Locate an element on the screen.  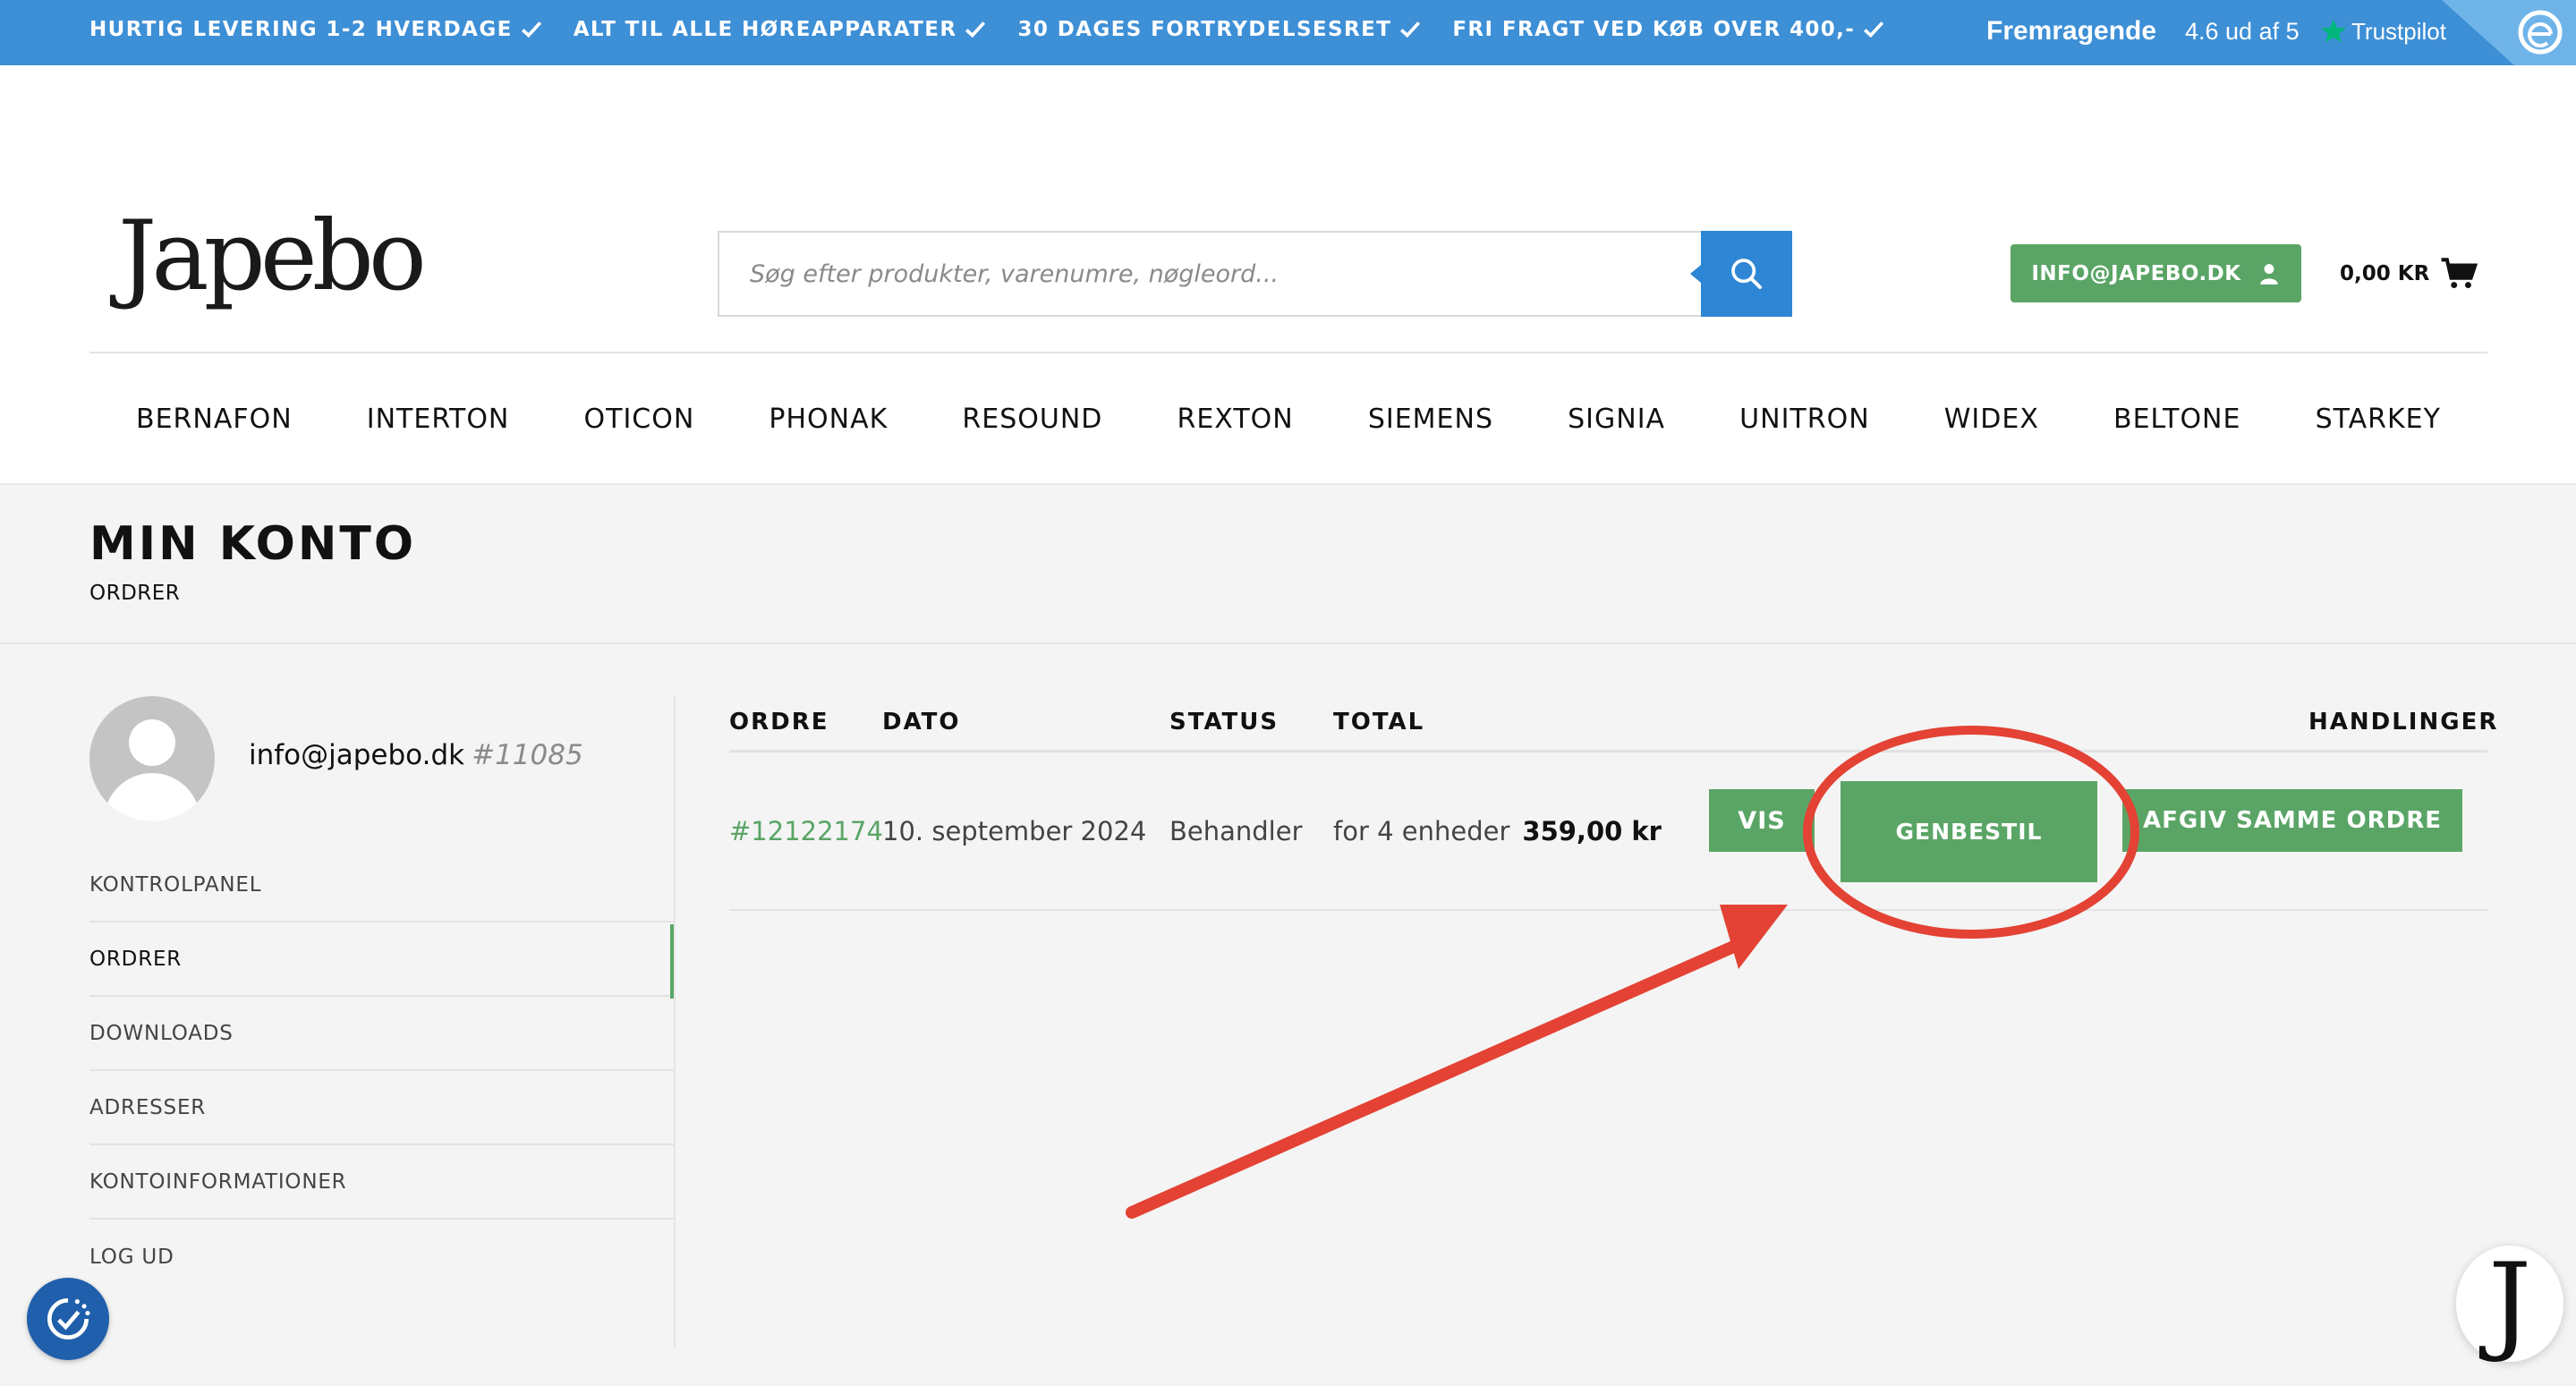
trustpilot-logo: Trustpilot is located at coordinates (2382, 32).